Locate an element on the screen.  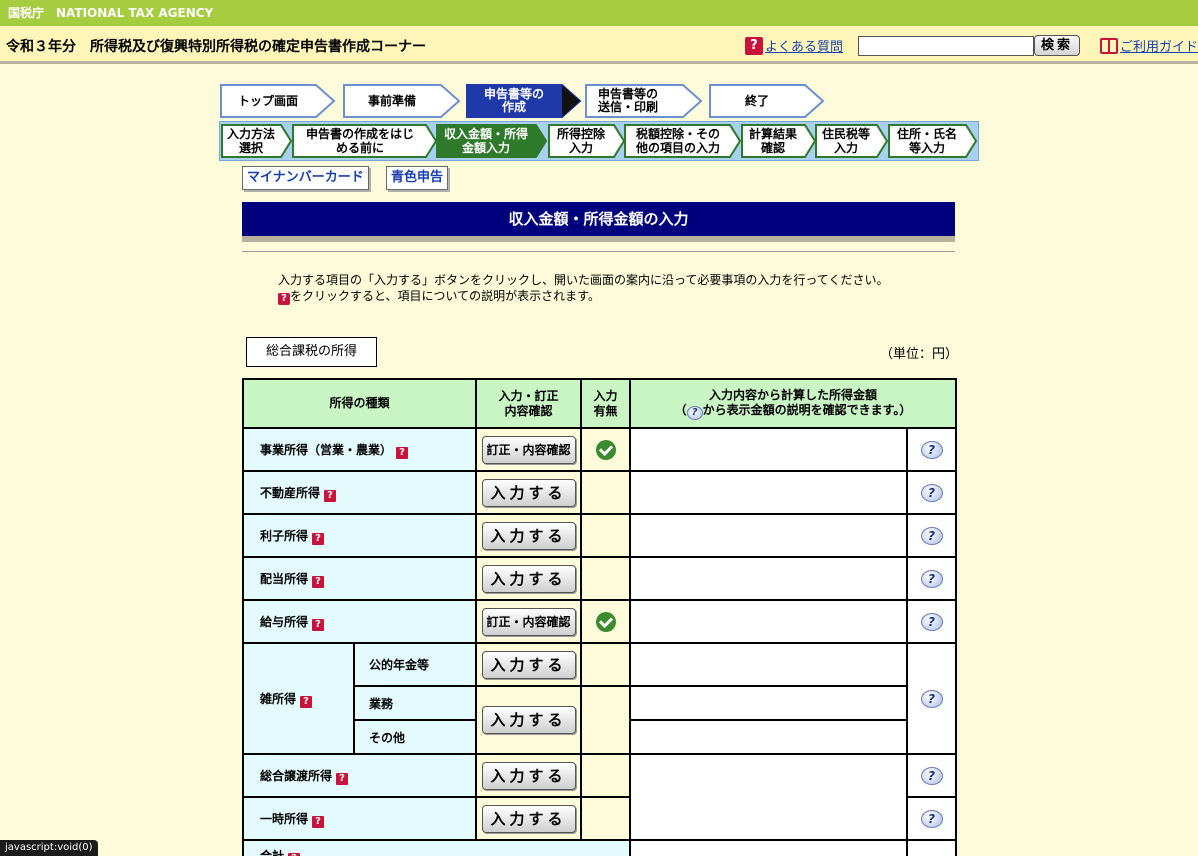
substep-income: 収入金額・所得 金額入力 is located at coordinates (492, 141).